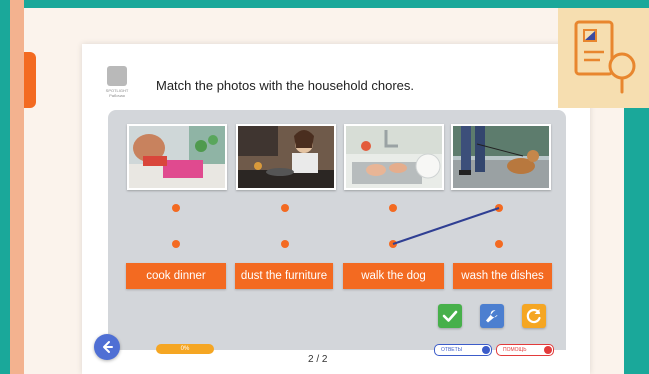 The width and height of the screenshot is (649, 374). I want to click on tools-button, so click(492, 316).